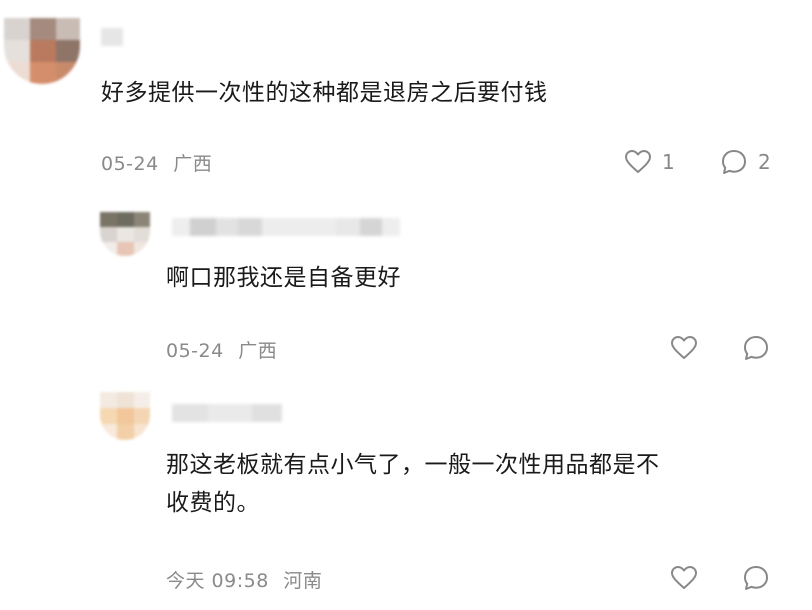 This screenshot has width=812, height=610. What do you see at coordinates (413, 465) in the screenshot?
I see `comment-text-line: 那这老板就有点小气了，一般一次性用品都是不` at bounding box center [413, 465].